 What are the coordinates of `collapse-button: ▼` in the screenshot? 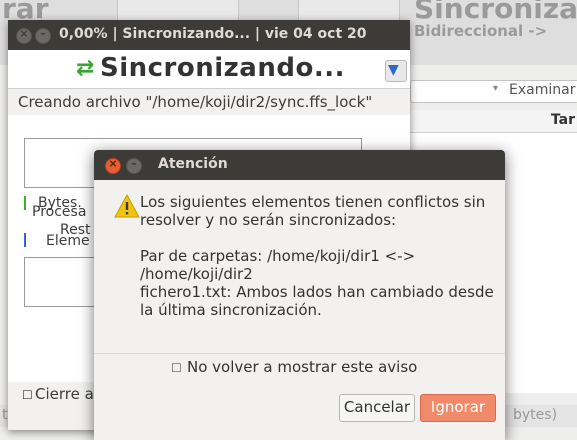 It's located at (396, 71).